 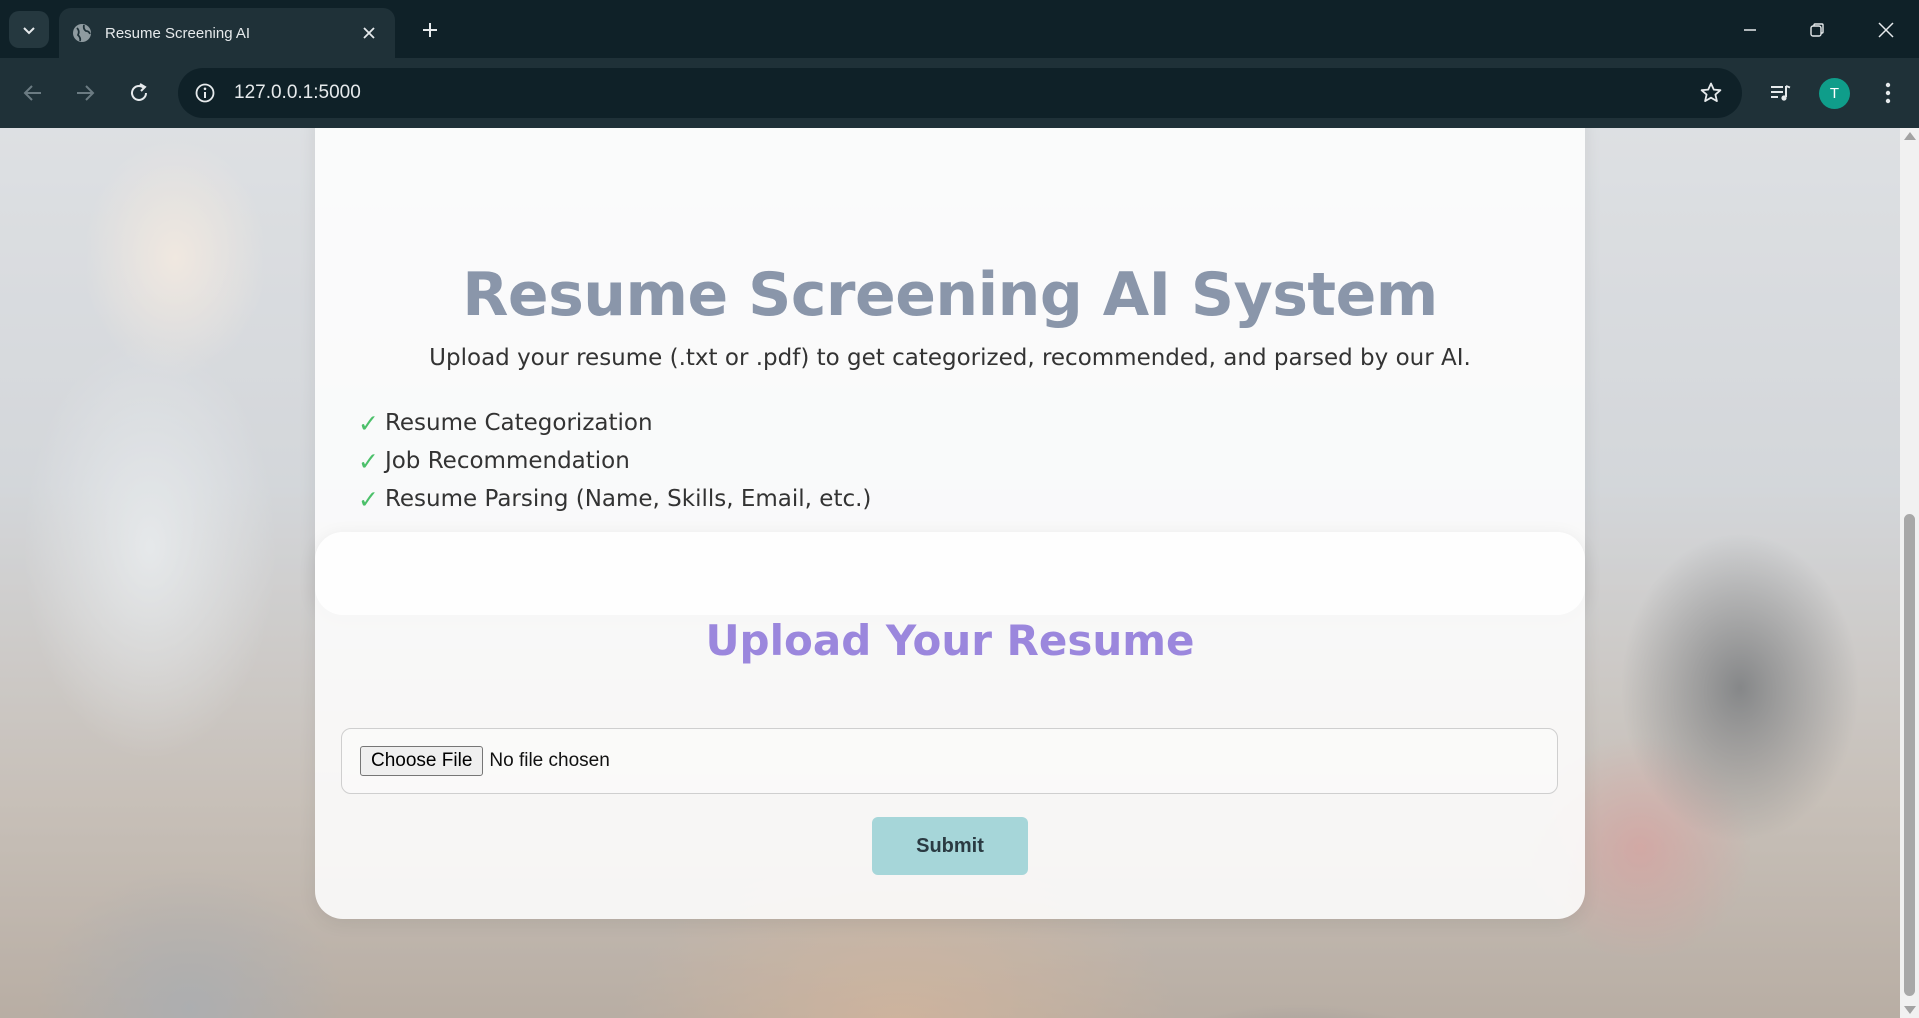 What do you see at coordinates (1910, 136) in the screenshot?
I see `scroll-up-arrow-icon` at bounding box center [1910, 136].